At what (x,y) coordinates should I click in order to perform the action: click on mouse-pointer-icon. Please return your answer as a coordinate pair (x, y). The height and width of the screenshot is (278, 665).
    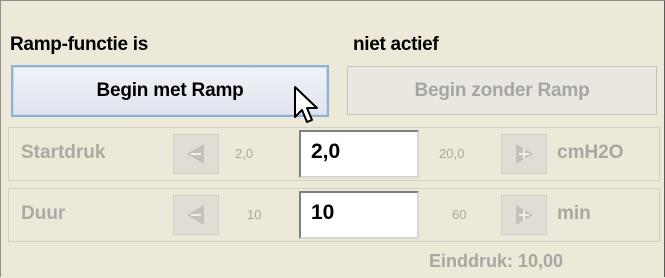
    Looking at the image, I should click on (306, 104).